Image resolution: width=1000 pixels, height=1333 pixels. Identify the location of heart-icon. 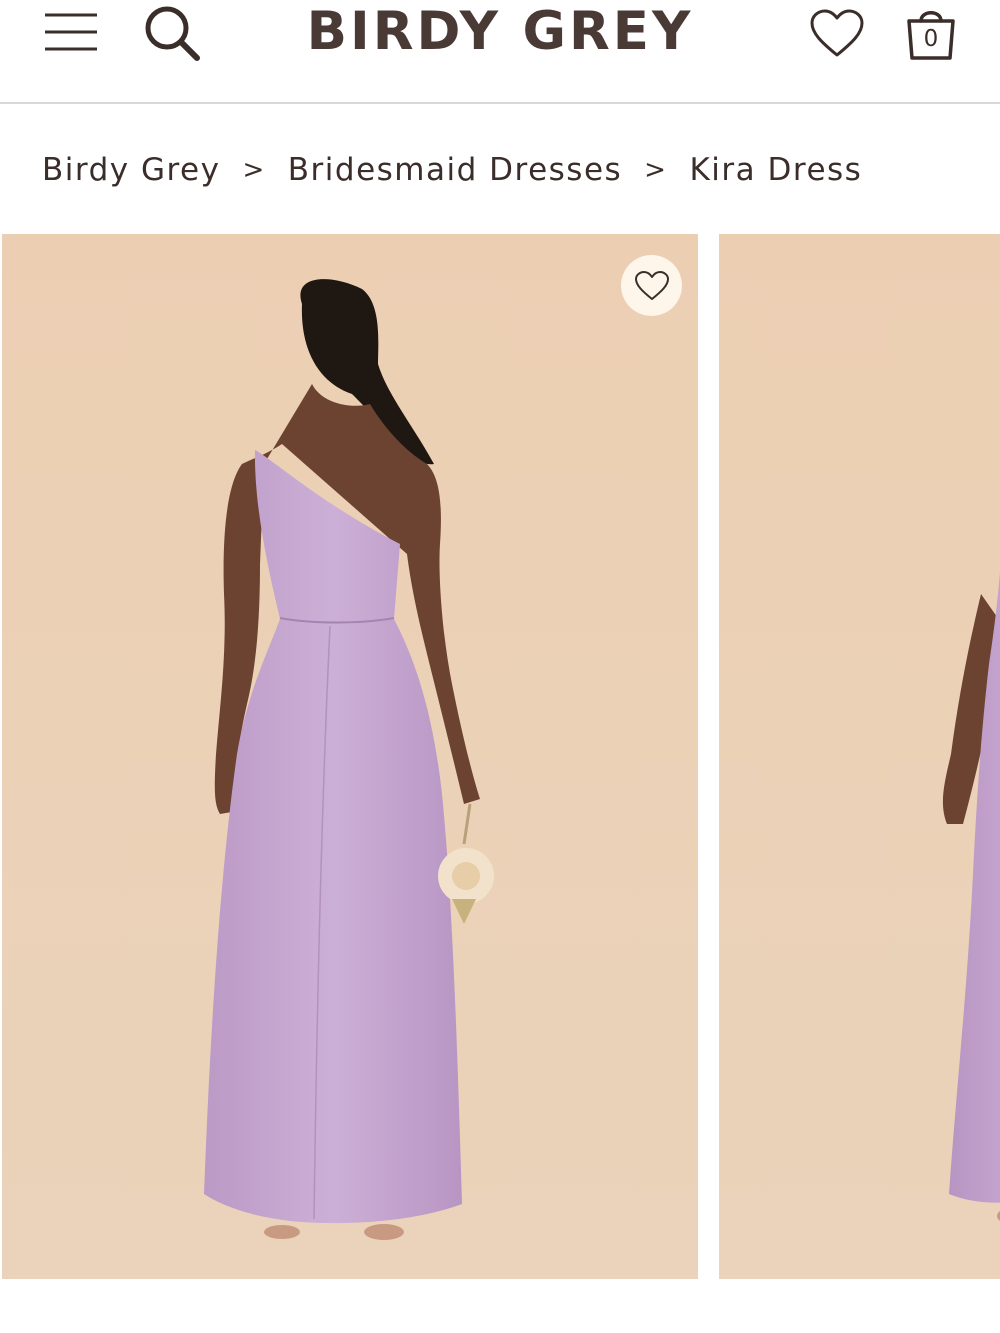
(837, 33).